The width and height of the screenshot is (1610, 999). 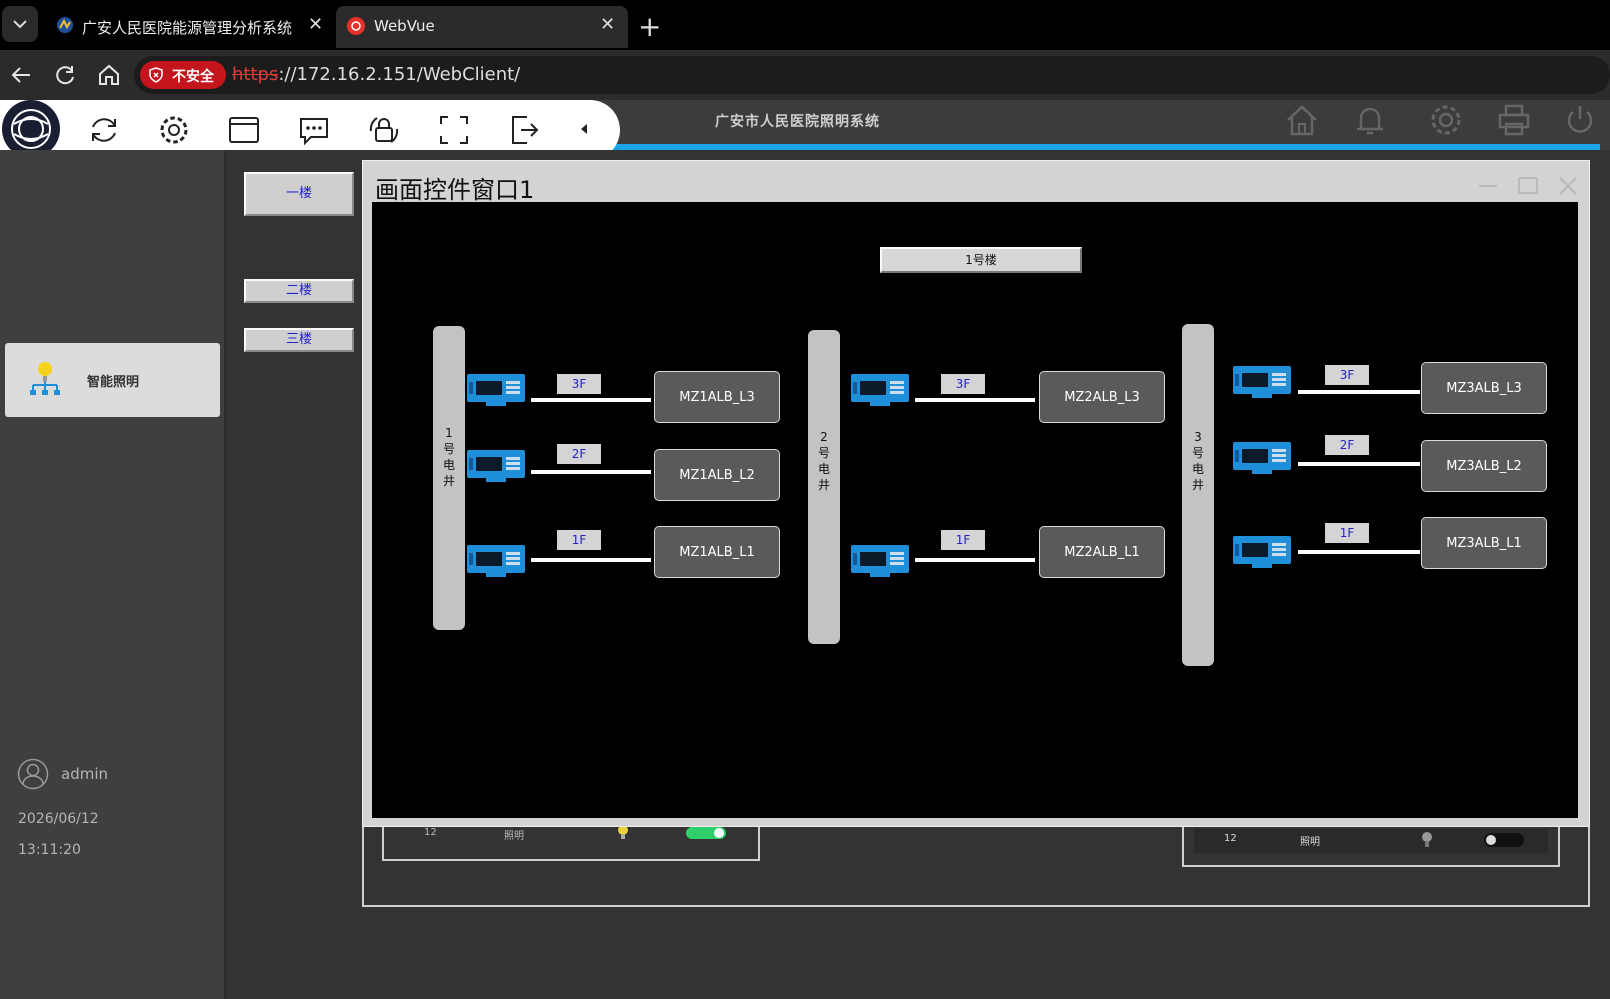 What do you see at coordinates (717, 397) in the screenshot?
I see `cabinet-MZ1ALB_L3: MZ1ALB_L3` at bounding box center [717, 397].